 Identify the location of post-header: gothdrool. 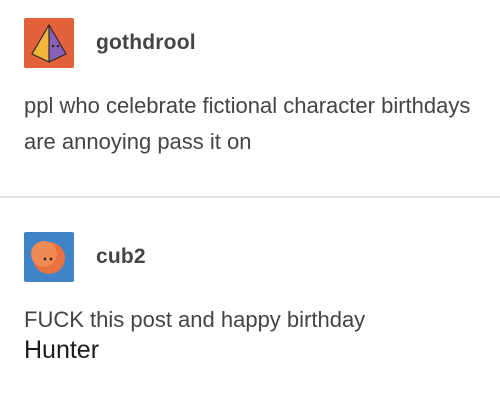
(110, 43).